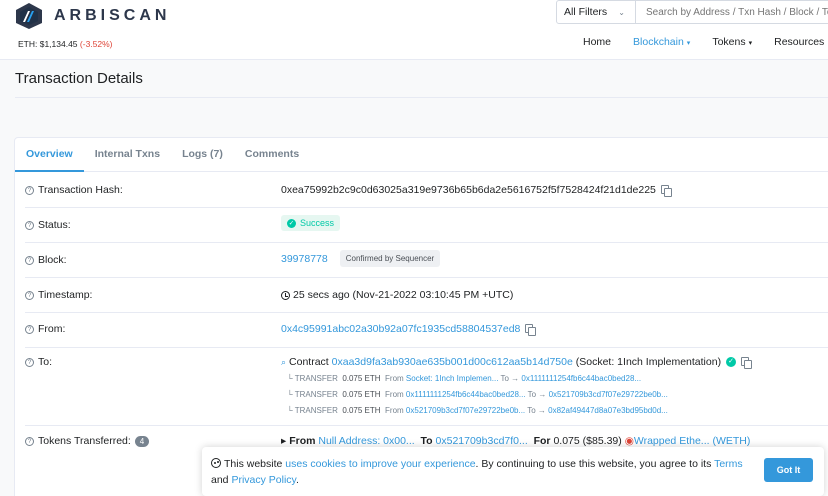  What do you see at coordinates (263, 480) in the screenshot?
I see `privacy-policy-link: Privacy Policy` at bounding box center [263, 480].